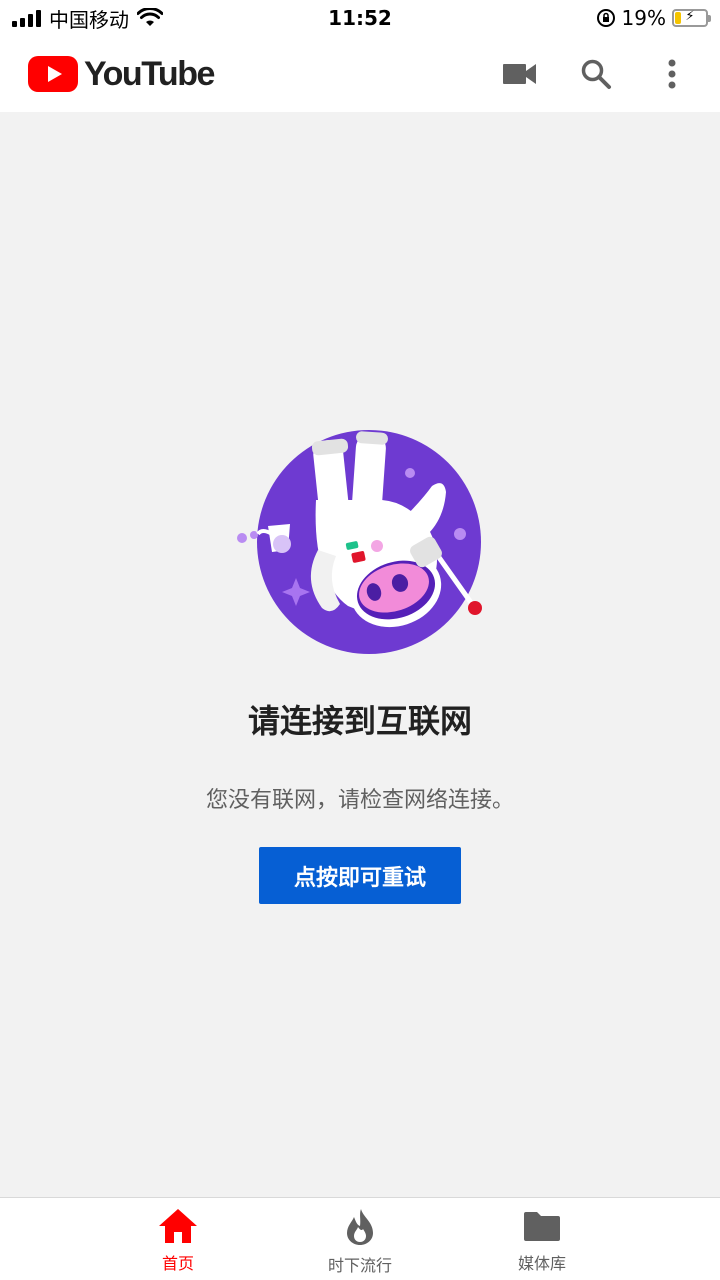  Describe the element at coordinates (542, 1226) in the screenshot. I see `library-folder-icon` at that location.